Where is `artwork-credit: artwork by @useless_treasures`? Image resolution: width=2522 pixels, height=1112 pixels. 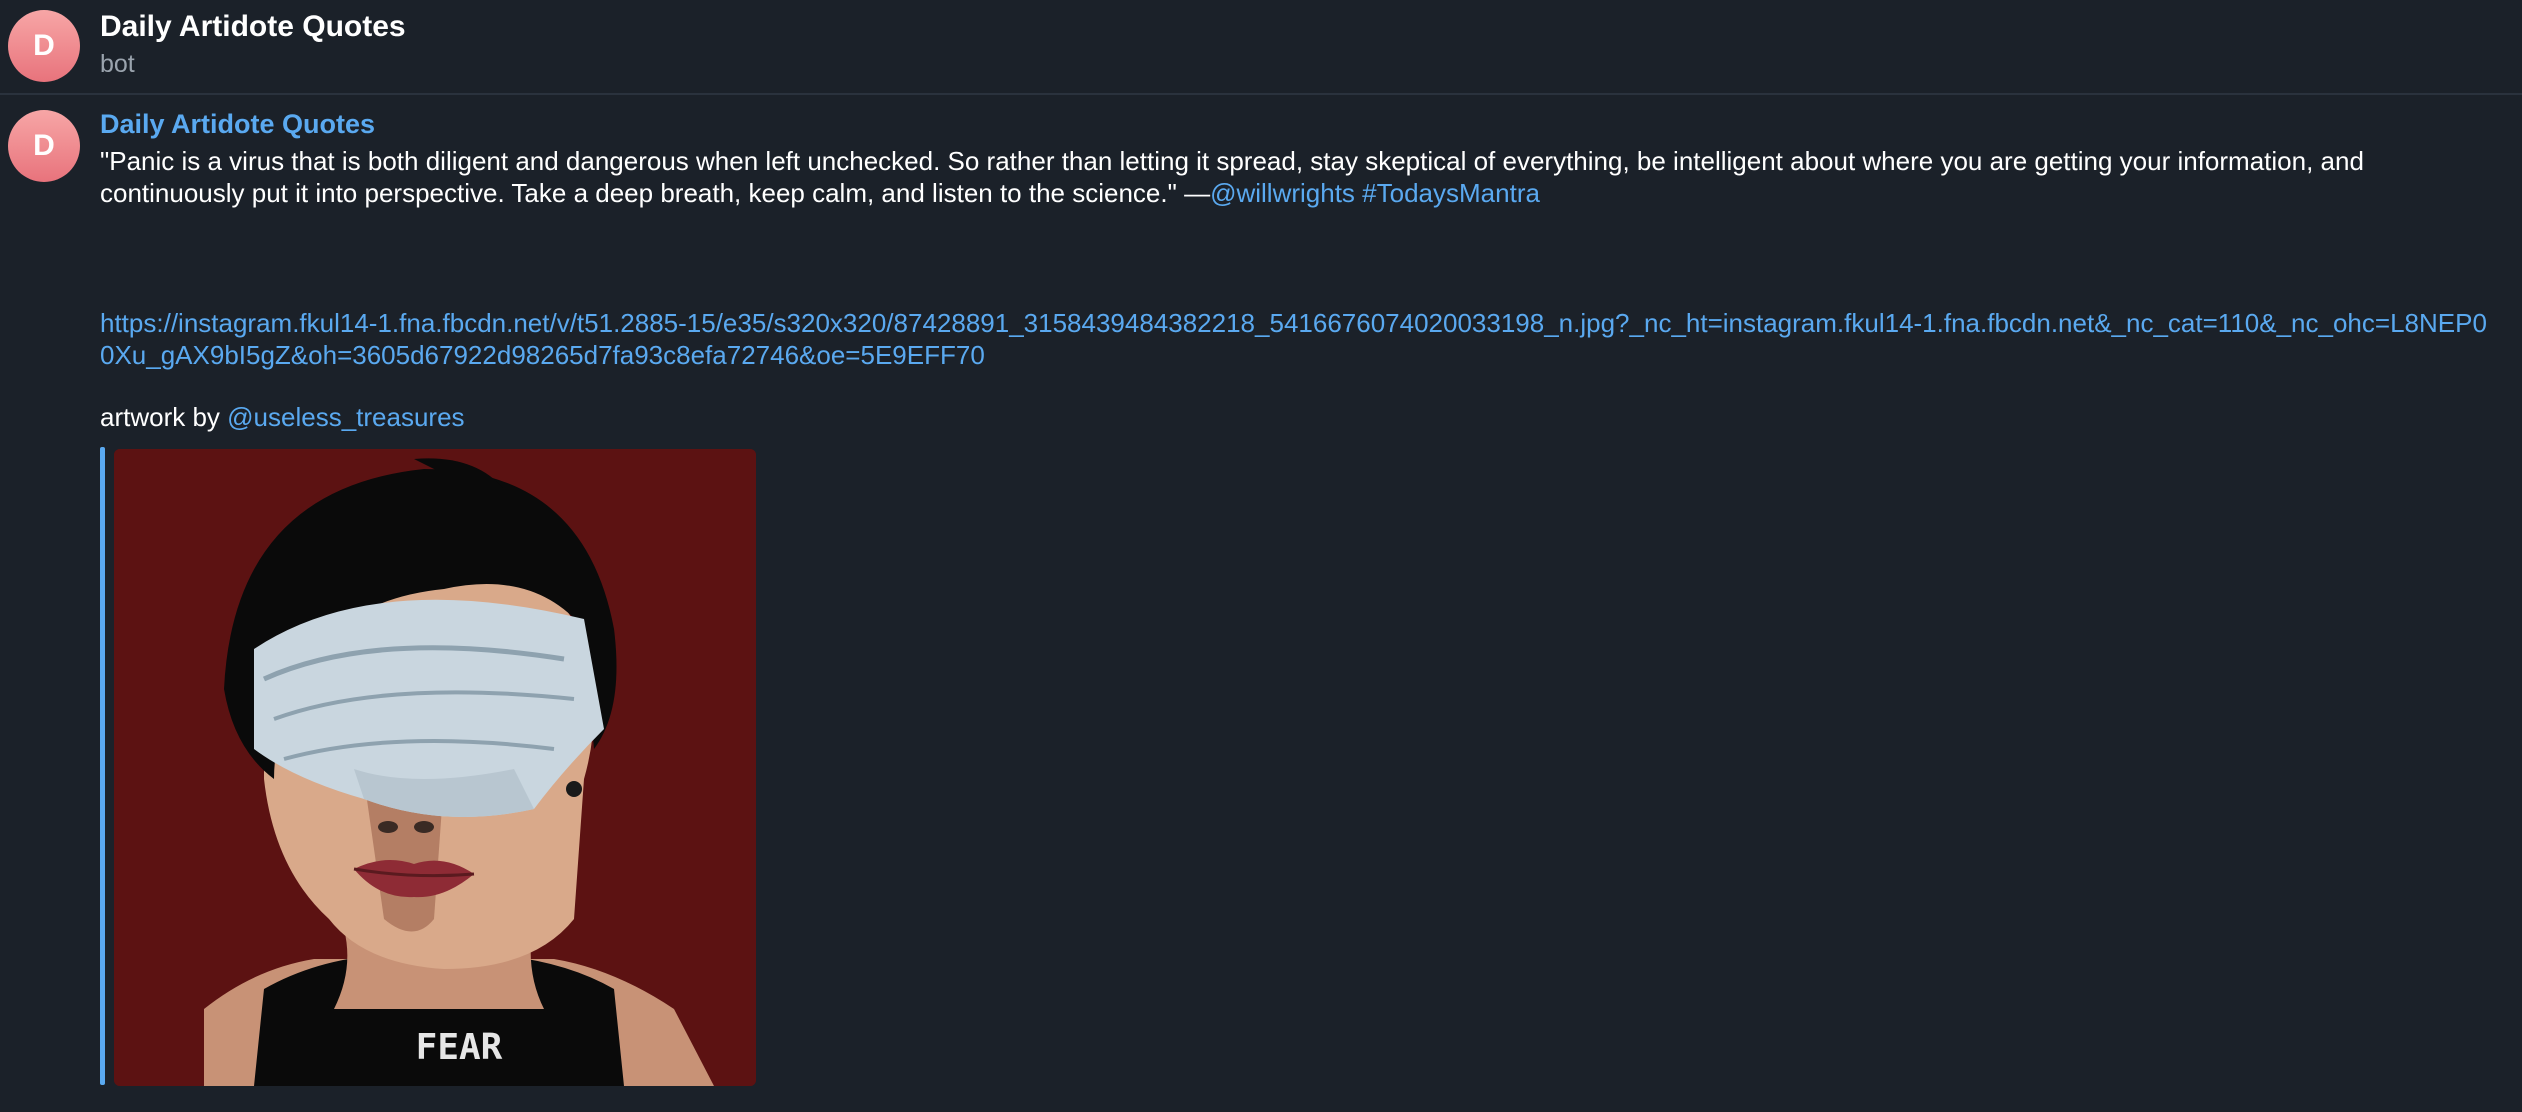
artwork-credit: artwork by @useless_treasures is located at coordinates (282, 417).